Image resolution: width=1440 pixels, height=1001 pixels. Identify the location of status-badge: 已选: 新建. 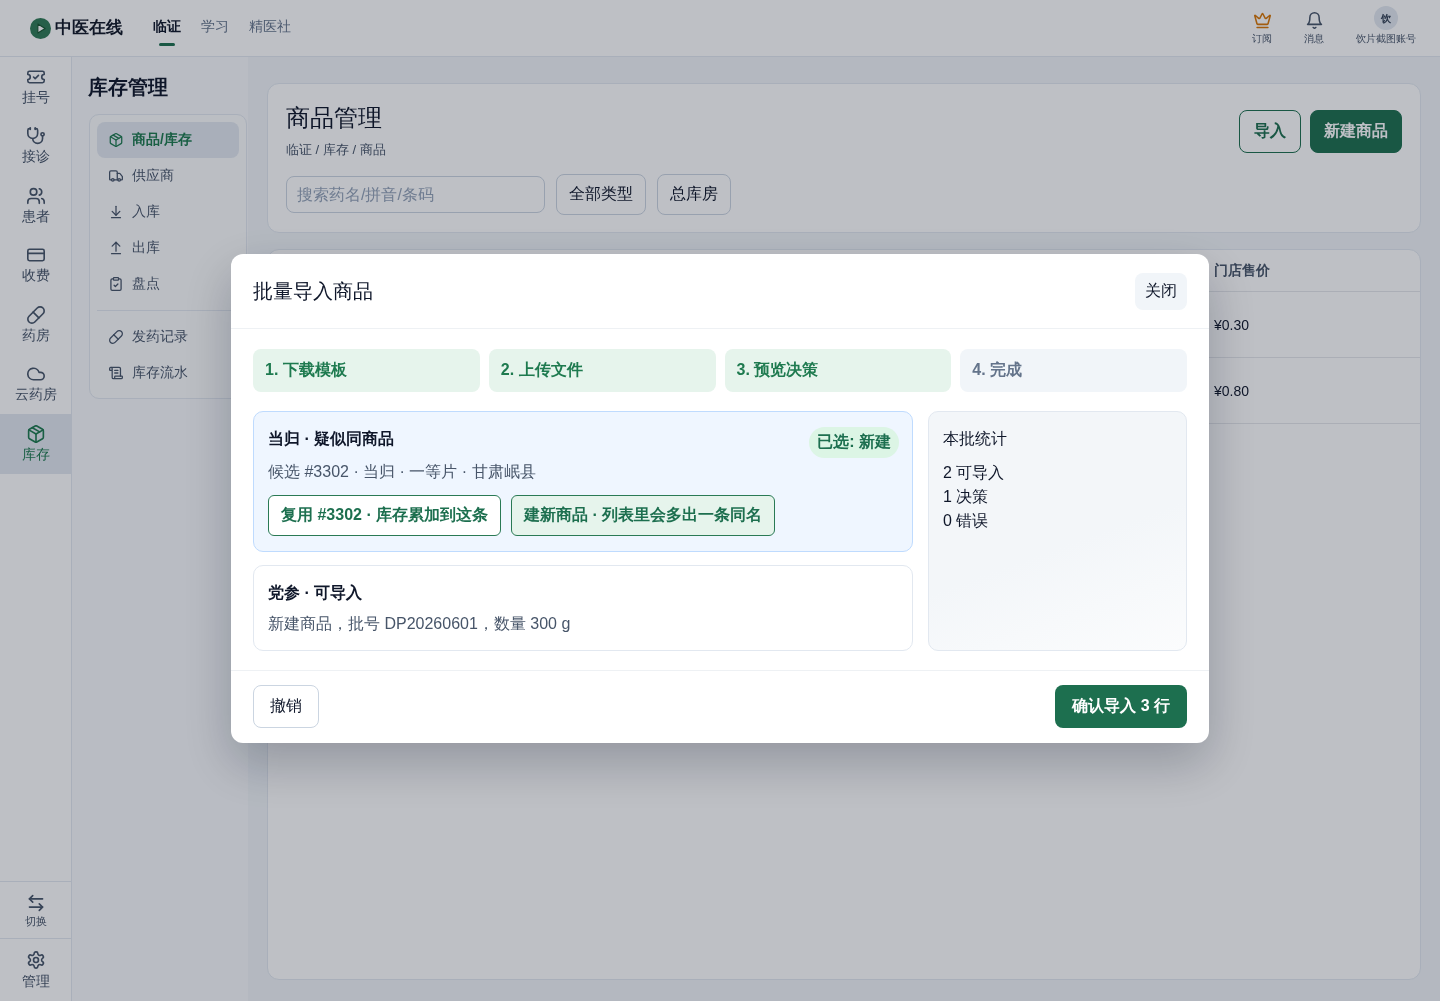
(854, 442).